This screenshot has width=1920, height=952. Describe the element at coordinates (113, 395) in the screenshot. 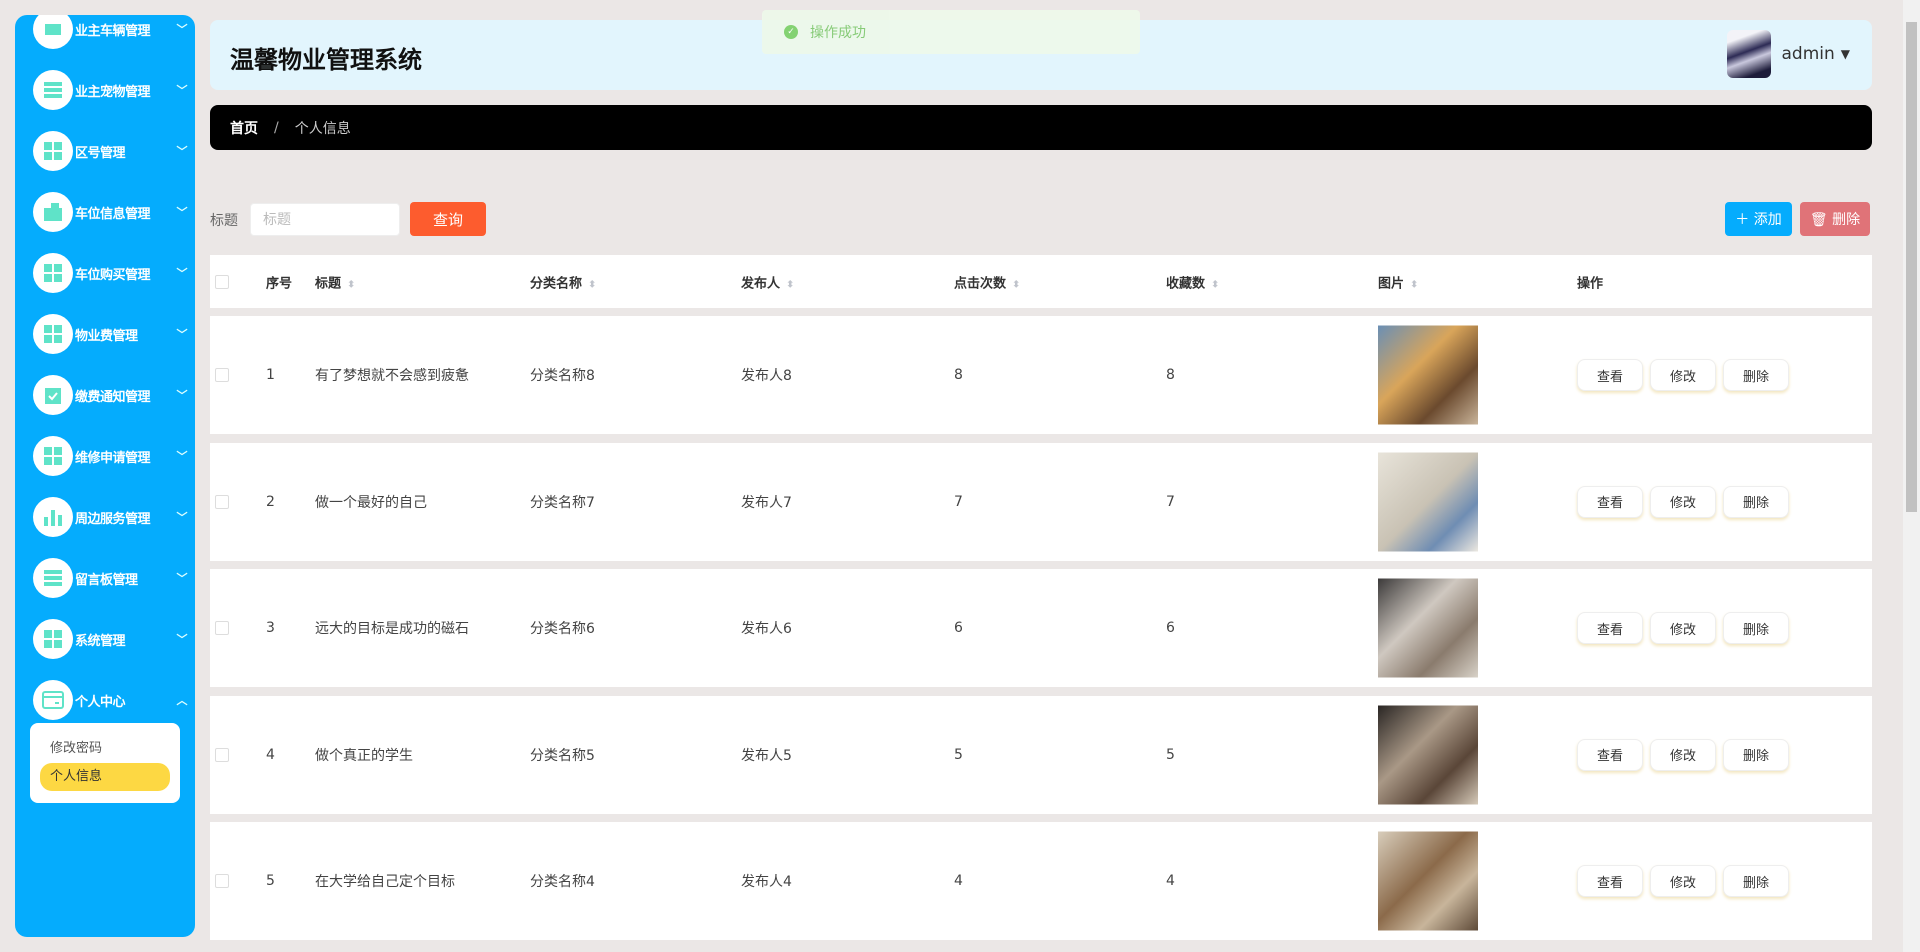

I see `sidebar-item-7: 缴费通知管理 ﹀` at that location.